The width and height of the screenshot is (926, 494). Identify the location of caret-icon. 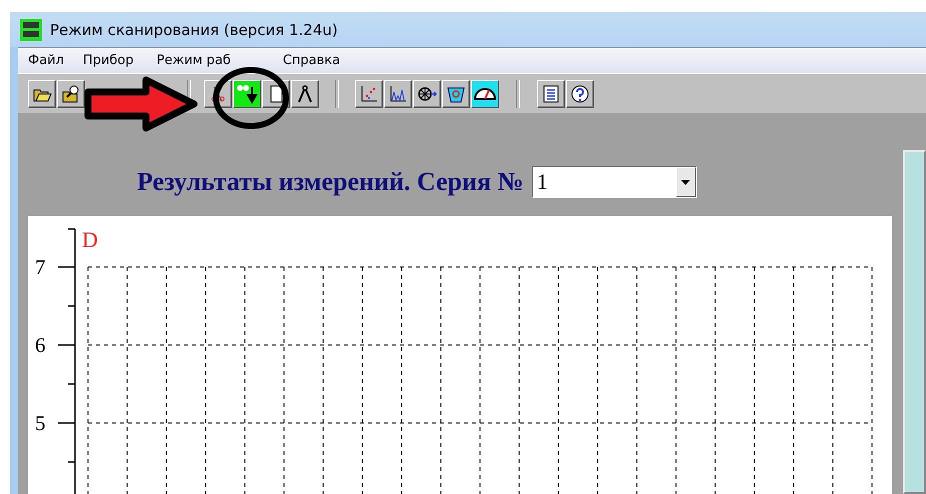
(685, 182).